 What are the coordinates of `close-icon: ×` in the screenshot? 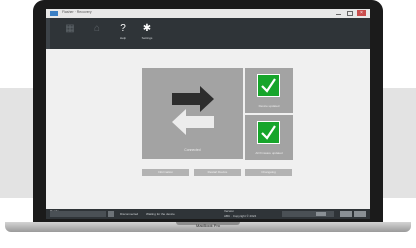 It's located at (361, 13).